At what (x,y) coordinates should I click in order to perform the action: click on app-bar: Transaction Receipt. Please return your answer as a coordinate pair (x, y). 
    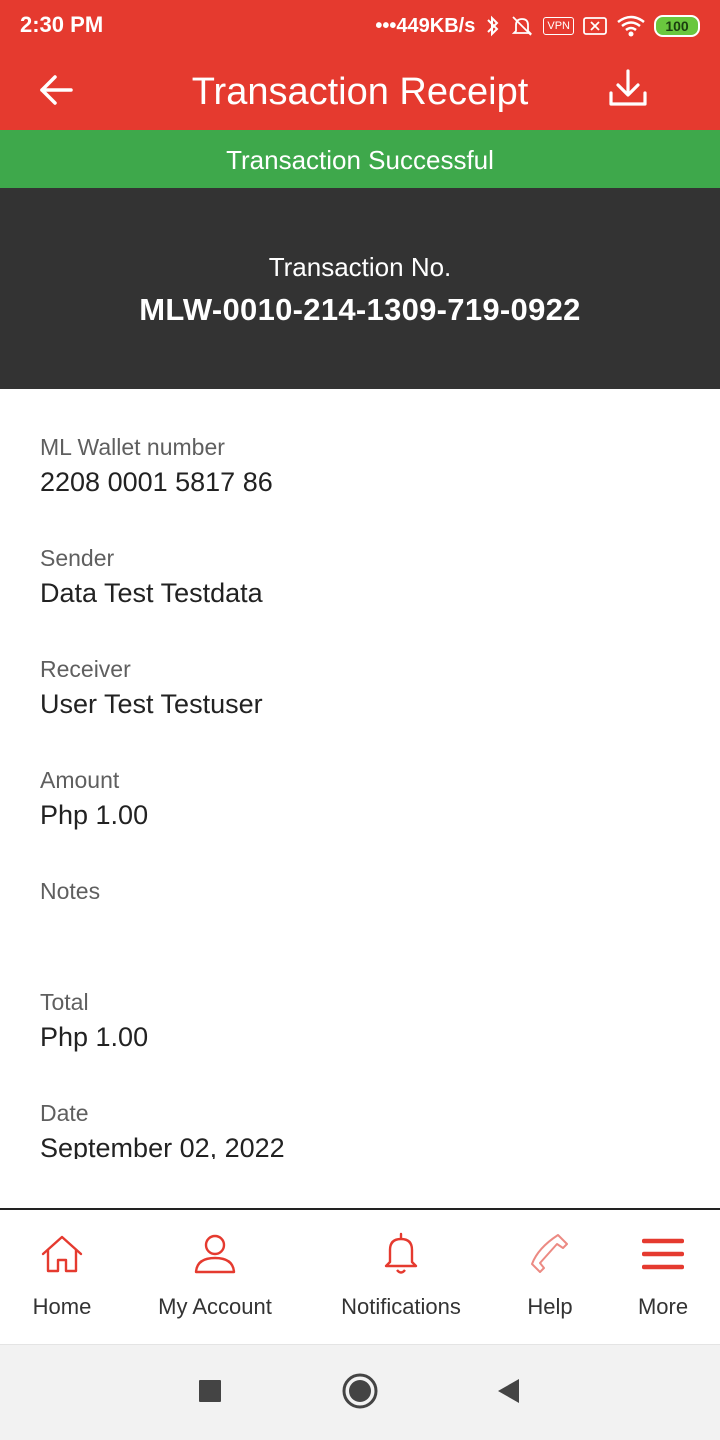
    Looking at the image, I should click on (360, 91).